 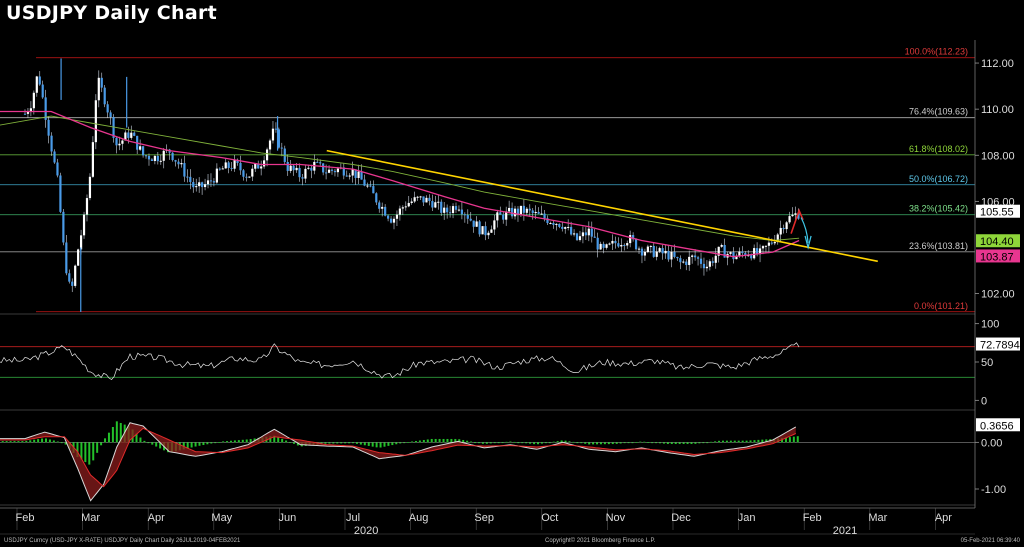 I want to click on price-y-tick-label: 112.00, so click(x=997, y=64).